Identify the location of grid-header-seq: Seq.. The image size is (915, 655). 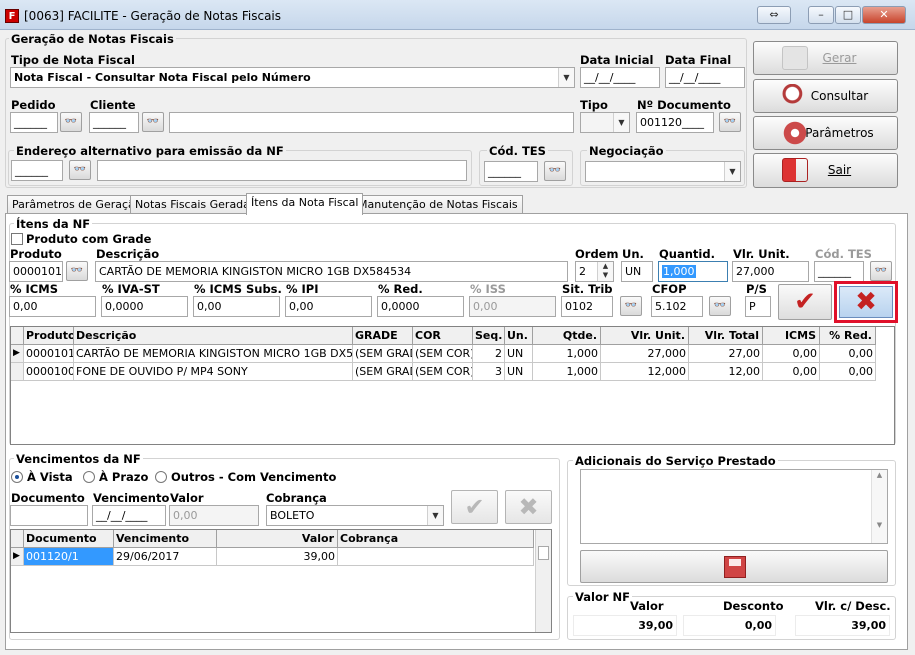
(489, 336).